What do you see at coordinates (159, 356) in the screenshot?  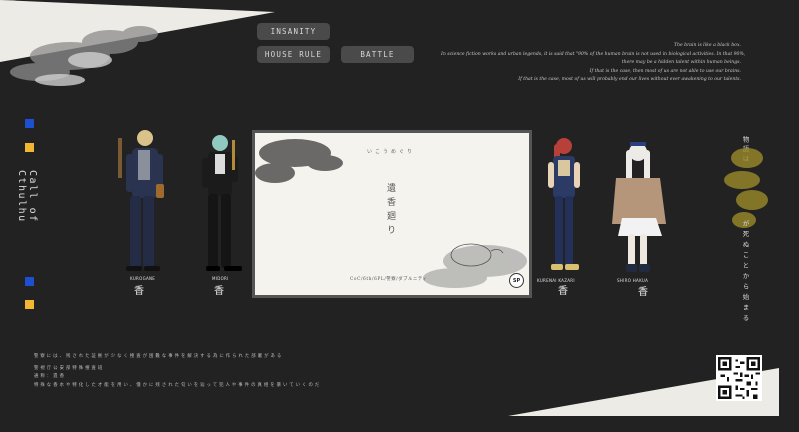 I see `synopsis-line: 警察には、残された証拠が少なく捜査が困難な事件を解決する為に作られた部署がある` at bounding box center [159, 356].